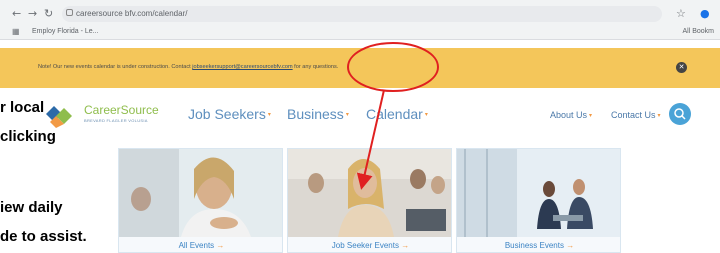  I want to click on nav-calendar: Calendar ▾, so click(397, 114).